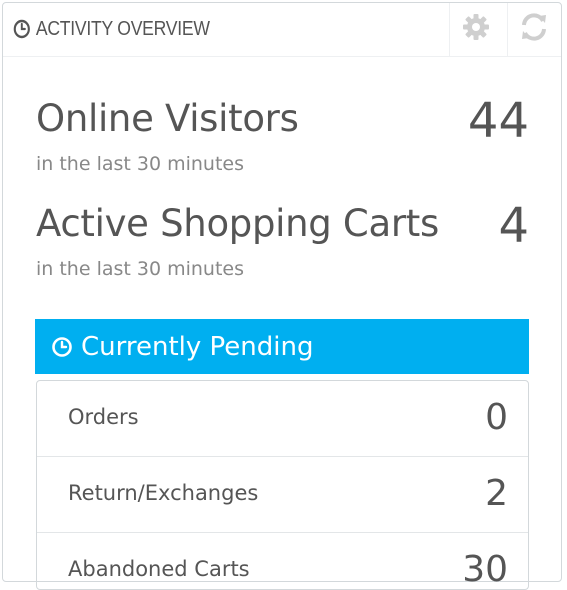 The image size is (567, 590). Describe the element at coordinates (140, 269) in the screenshot. I see `active-carts-subtitle: in the last 30 minutes` at that location.